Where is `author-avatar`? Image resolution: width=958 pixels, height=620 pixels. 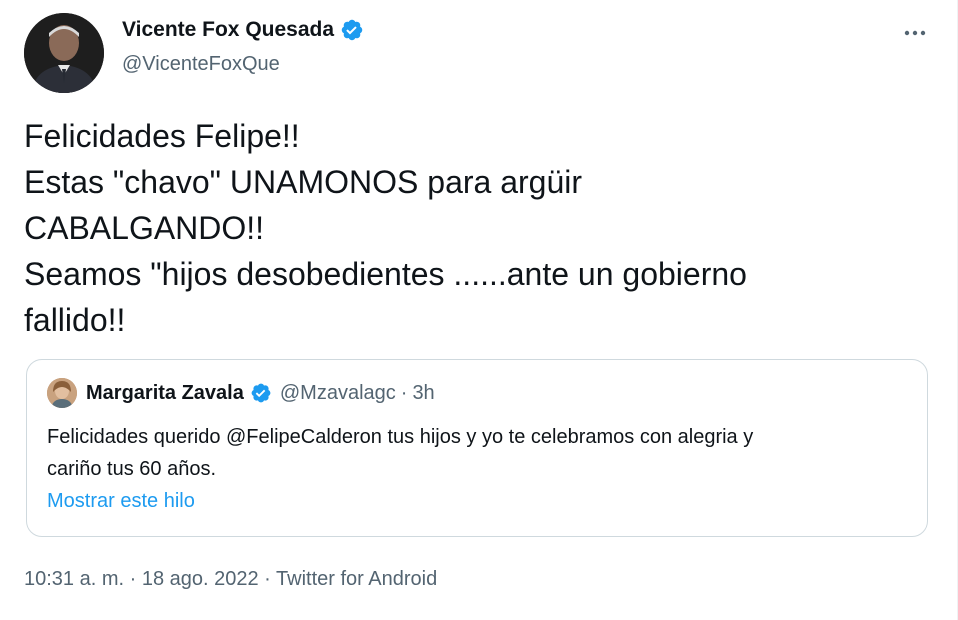 author-avatar is located at coordinates (64, 53).